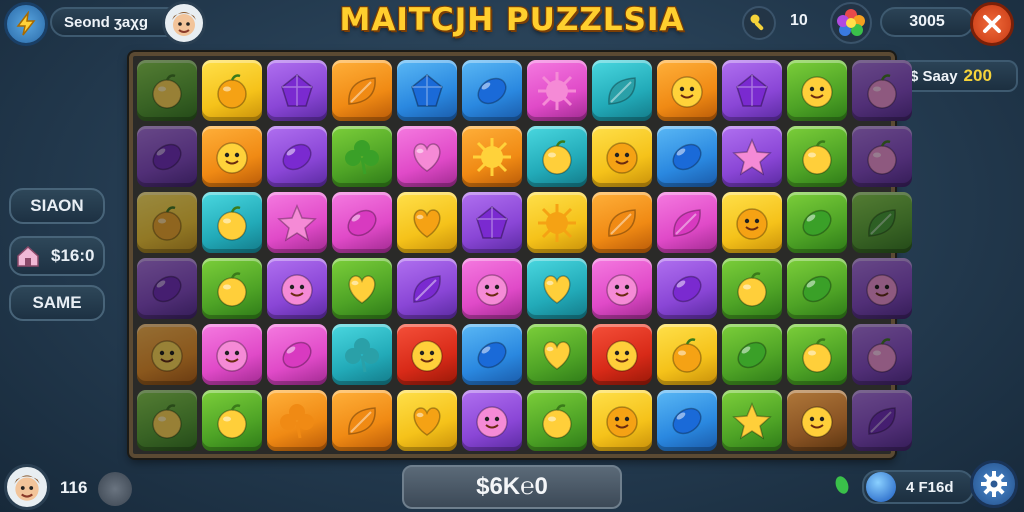 The image size is (1024, 512). I want to click on score-value: 3005, so click(927, 21).